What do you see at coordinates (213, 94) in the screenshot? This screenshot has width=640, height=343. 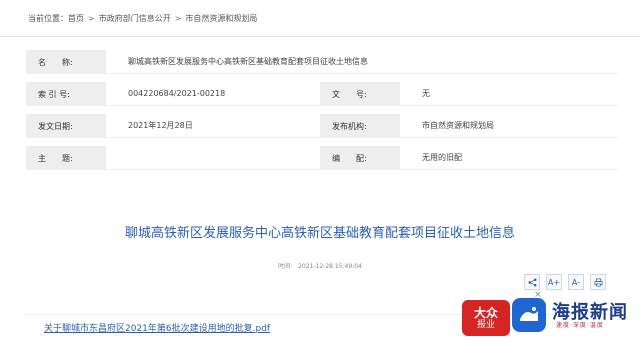 I see `index-value: 004220684/2021-00218` at bounding box center [213, 94].